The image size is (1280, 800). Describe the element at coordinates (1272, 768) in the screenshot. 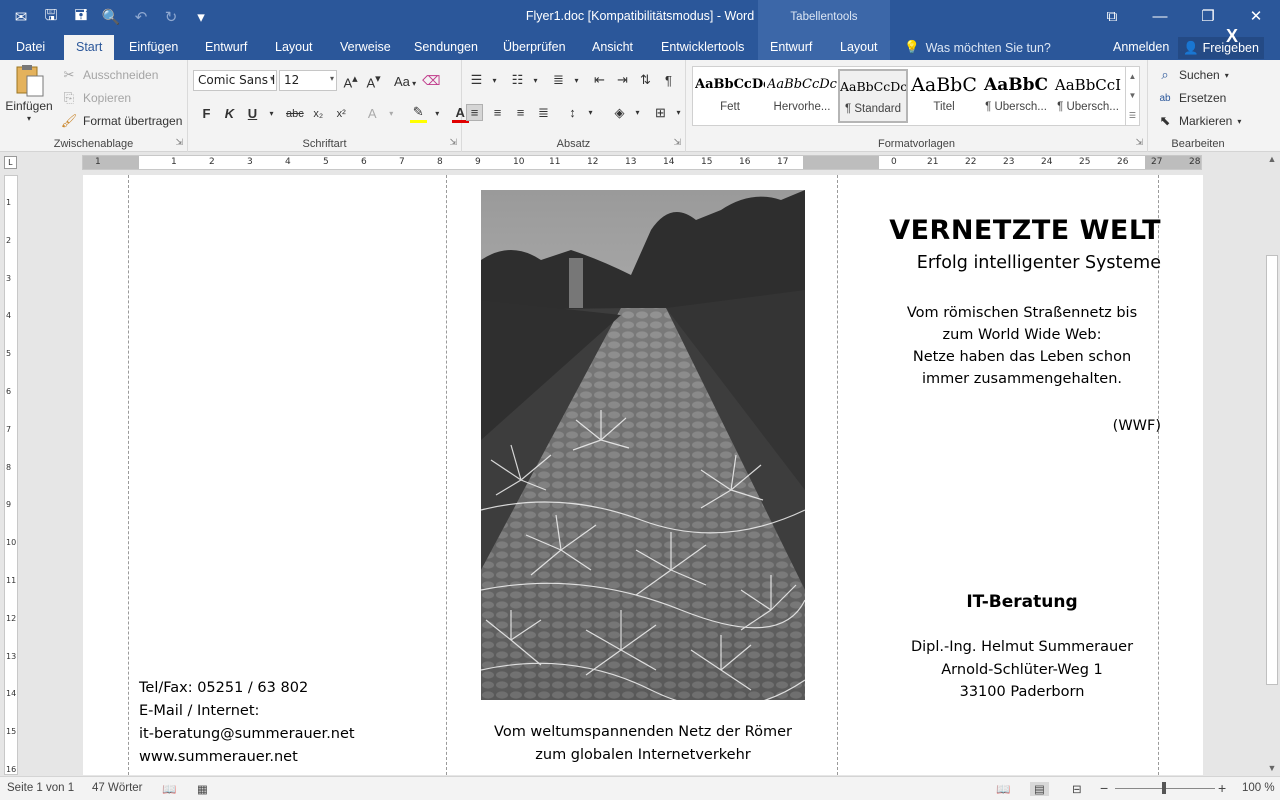

I see `scroll-down-icon: ▼` at that location.